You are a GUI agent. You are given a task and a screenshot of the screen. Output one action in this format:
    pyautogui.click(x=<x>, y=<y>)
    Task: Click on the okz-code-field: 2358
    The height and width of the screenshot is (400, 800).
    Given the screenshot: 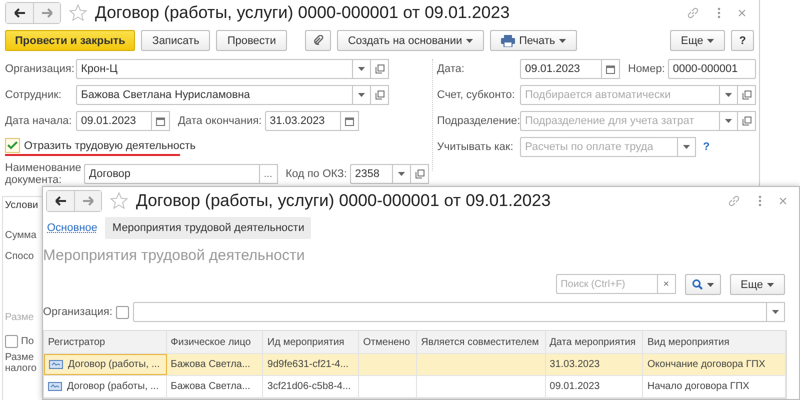 What is the action you would take?
    pyautogui.click(x=371, y=174)
    